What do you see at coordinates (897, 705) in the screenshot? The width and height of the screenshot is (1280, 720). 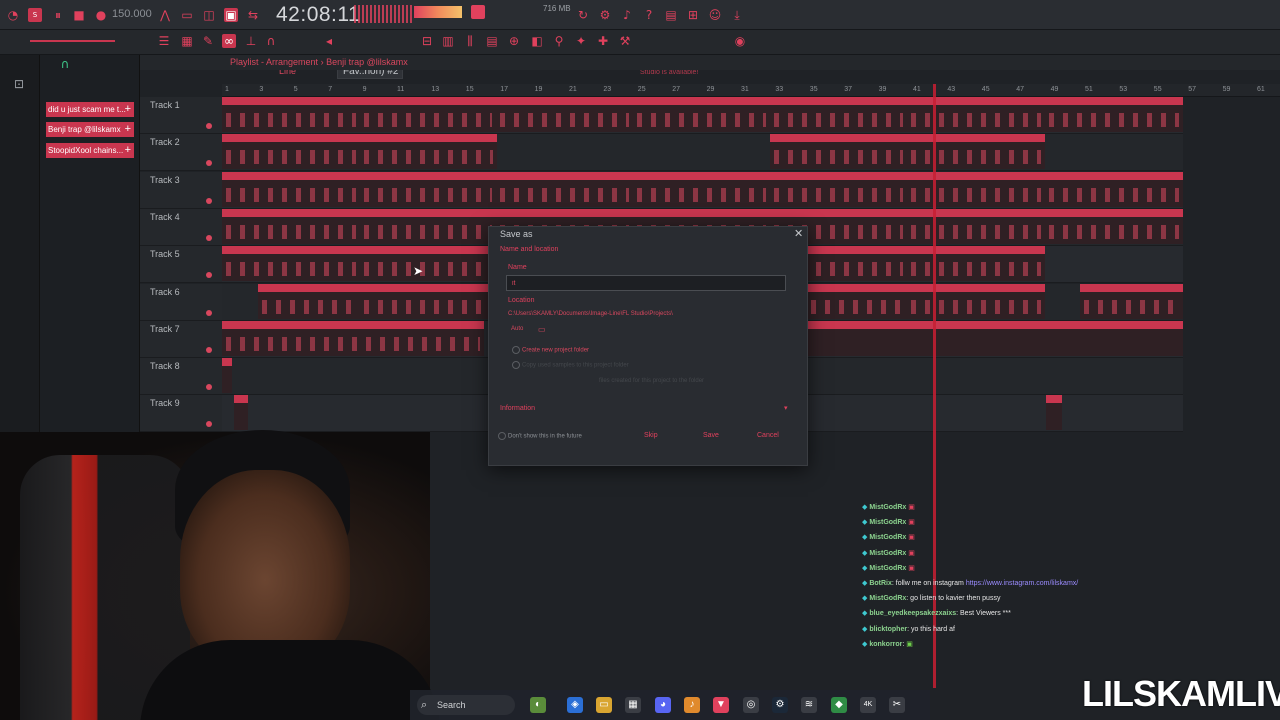 I see `capcut-icon: ✂` at bounding box center [897, 705].